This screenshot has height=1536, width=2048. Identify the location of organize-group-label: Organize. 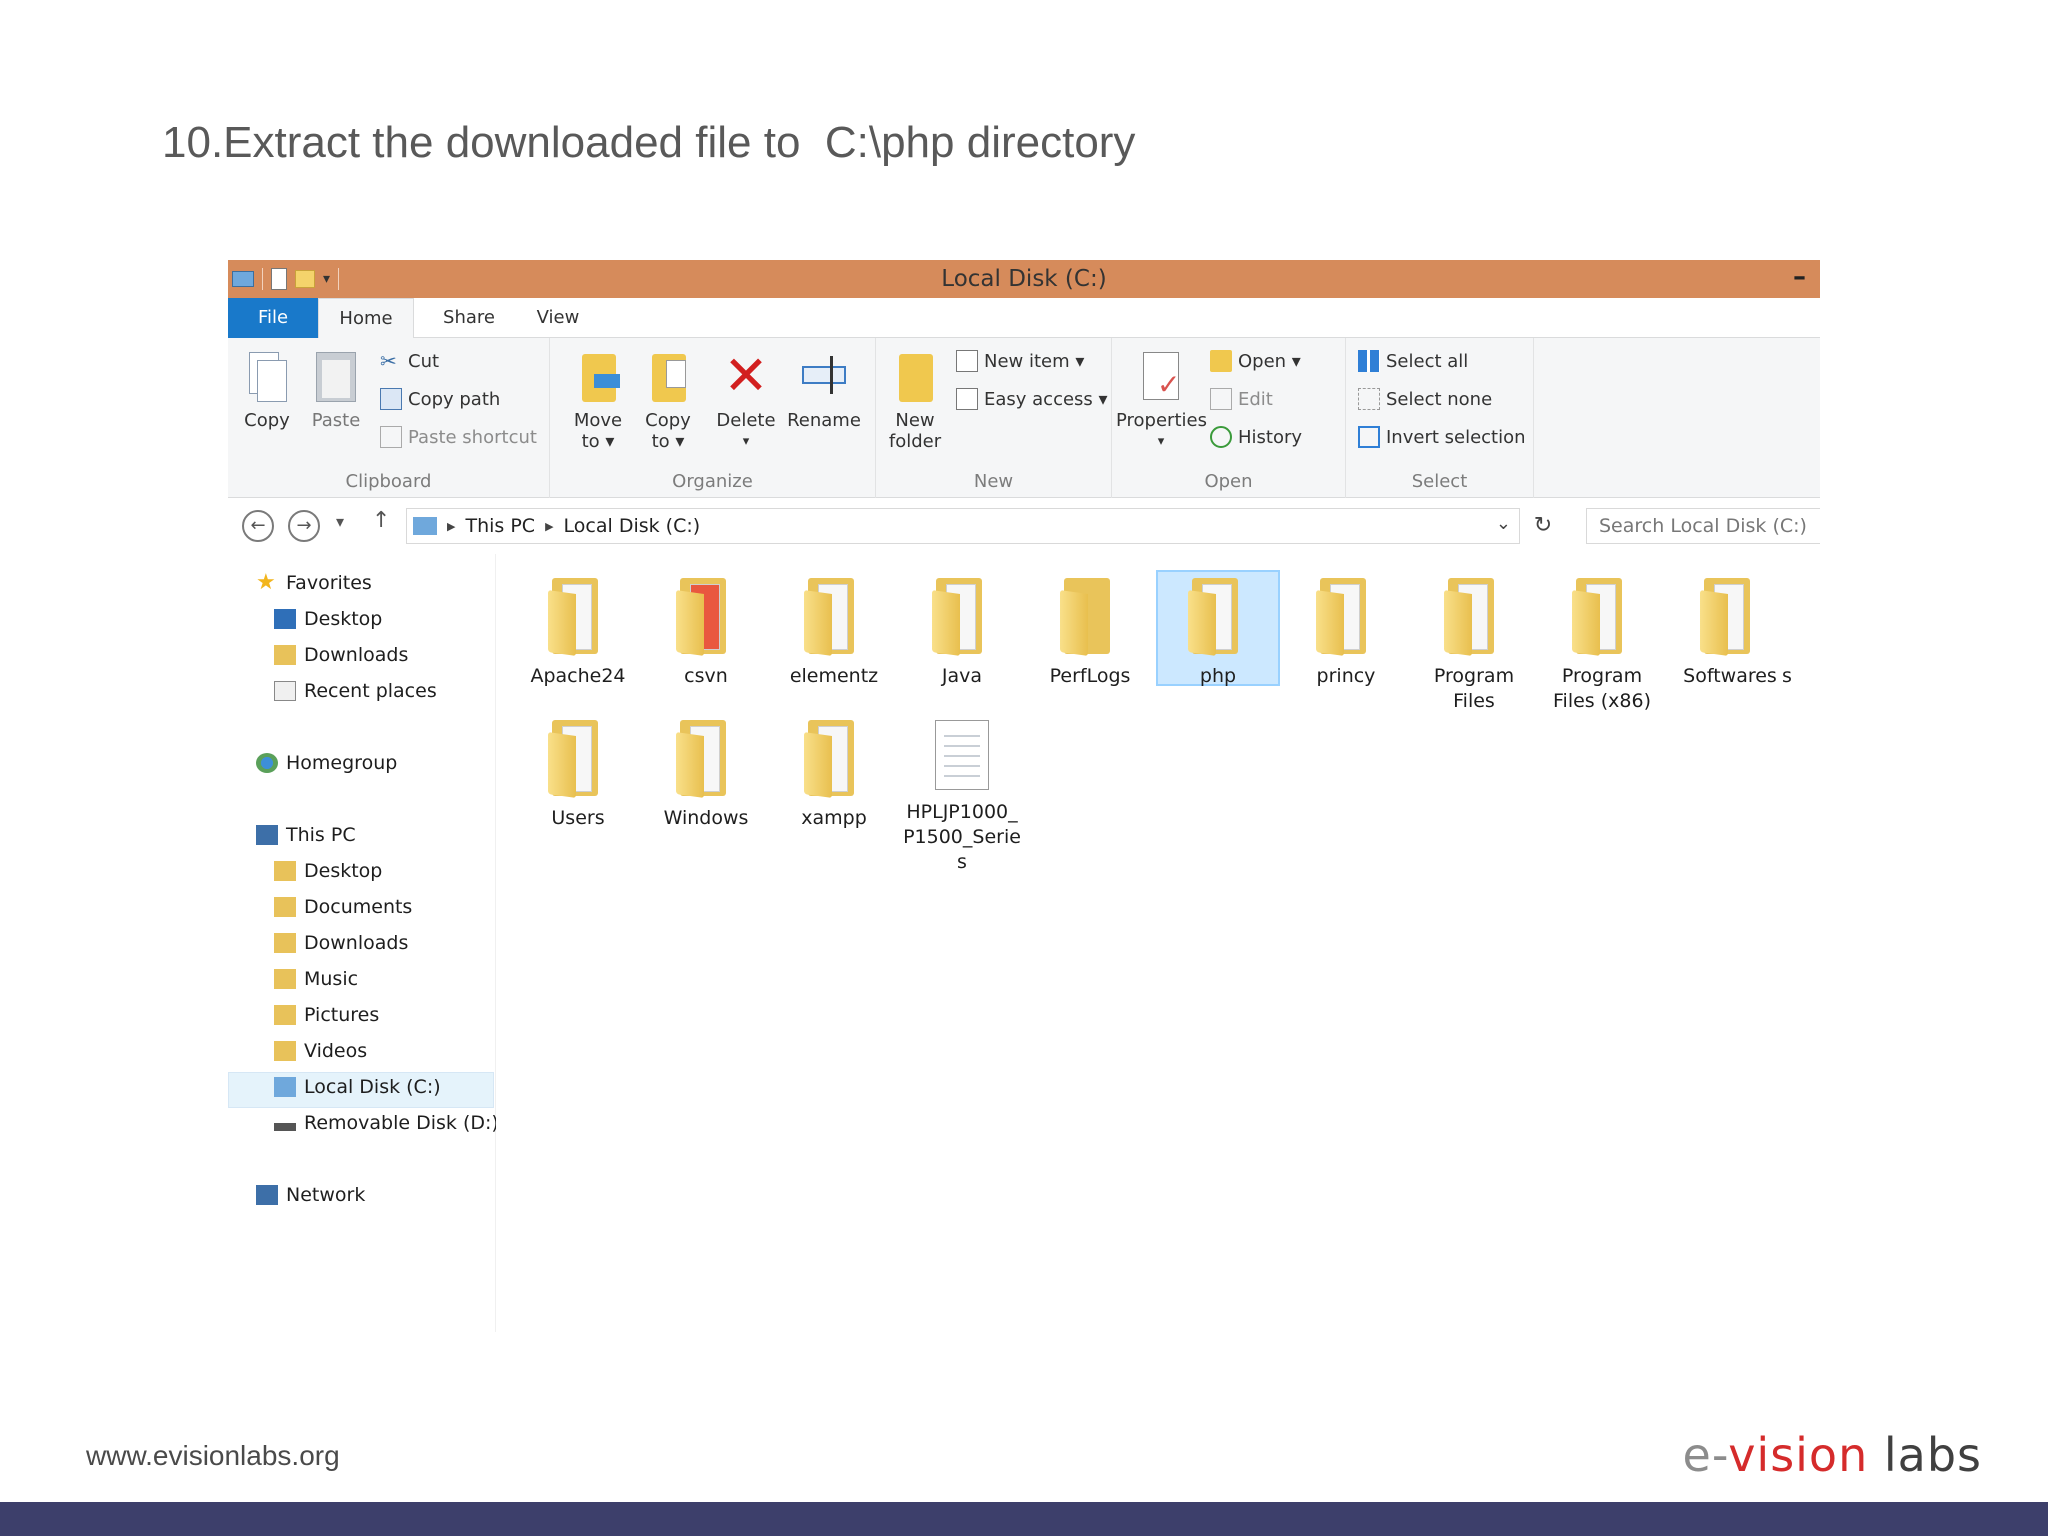
(712, 481).